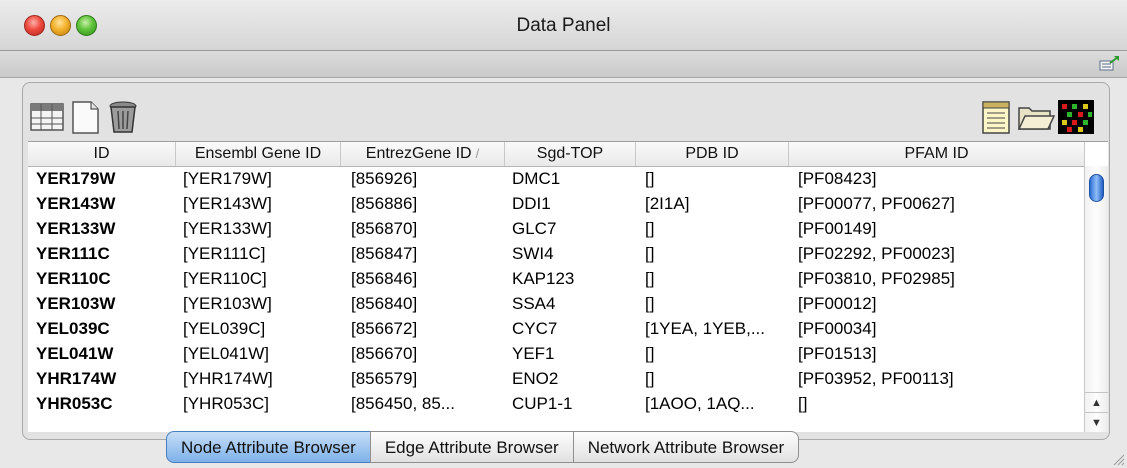  I want to click on table-cell: [YER110C], so click(263, 278).